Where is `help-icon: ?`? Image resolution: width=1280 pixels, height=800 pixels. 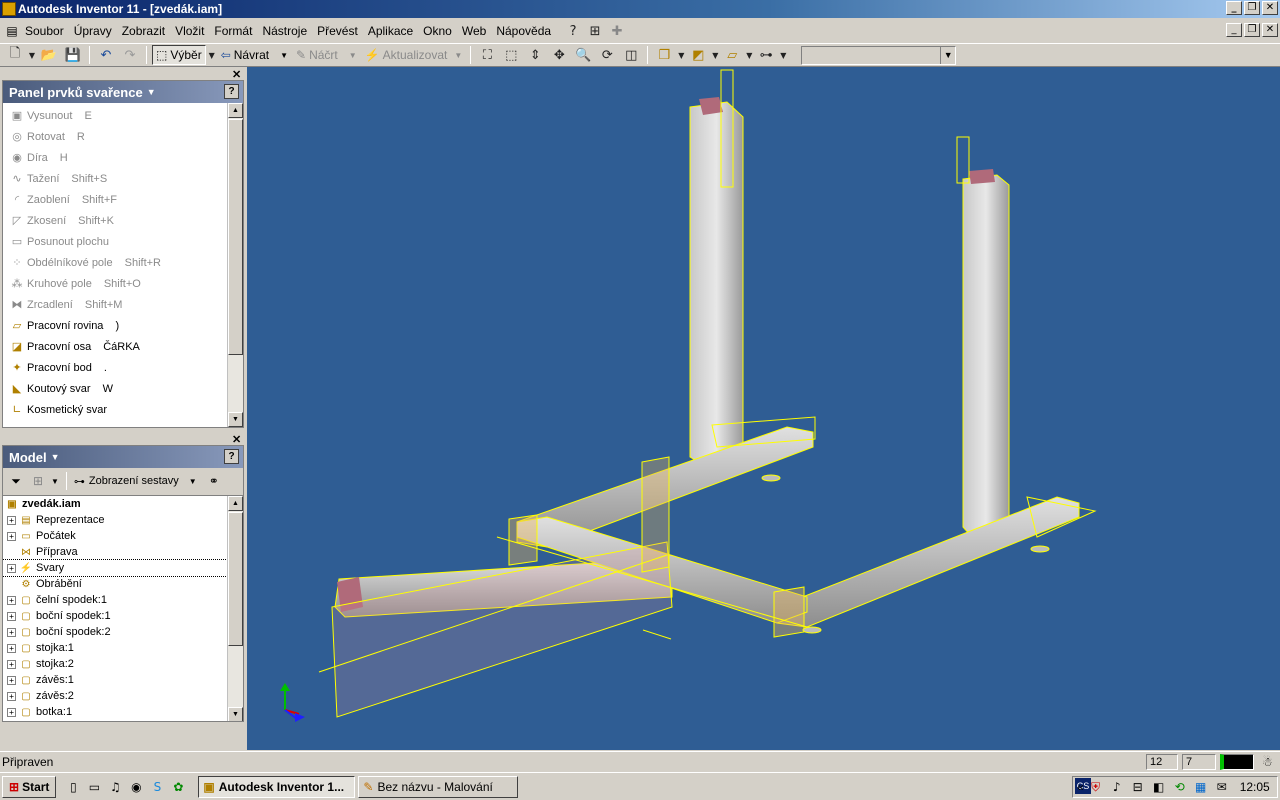
help-icon: ? is located at coordinates (573, 31).